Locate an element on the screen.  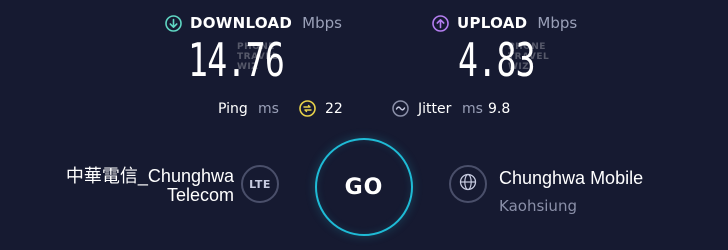
globe-icon is located at coordinates (468, 184).